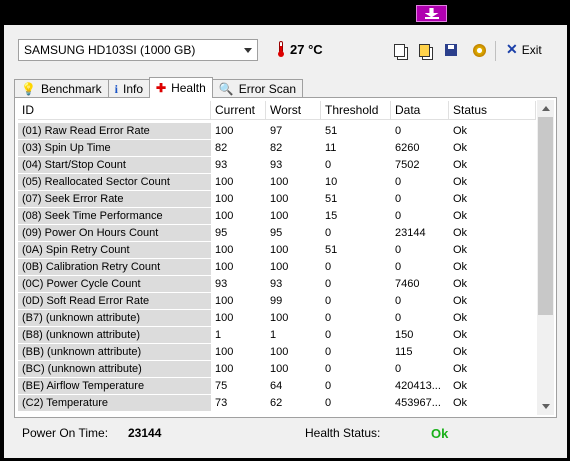 This screenshot has width=570, height=461. Describe the element at coordinates (114, 232) in the screenshot. I see `table-cell: (09) Power On Hours Count` at that location.